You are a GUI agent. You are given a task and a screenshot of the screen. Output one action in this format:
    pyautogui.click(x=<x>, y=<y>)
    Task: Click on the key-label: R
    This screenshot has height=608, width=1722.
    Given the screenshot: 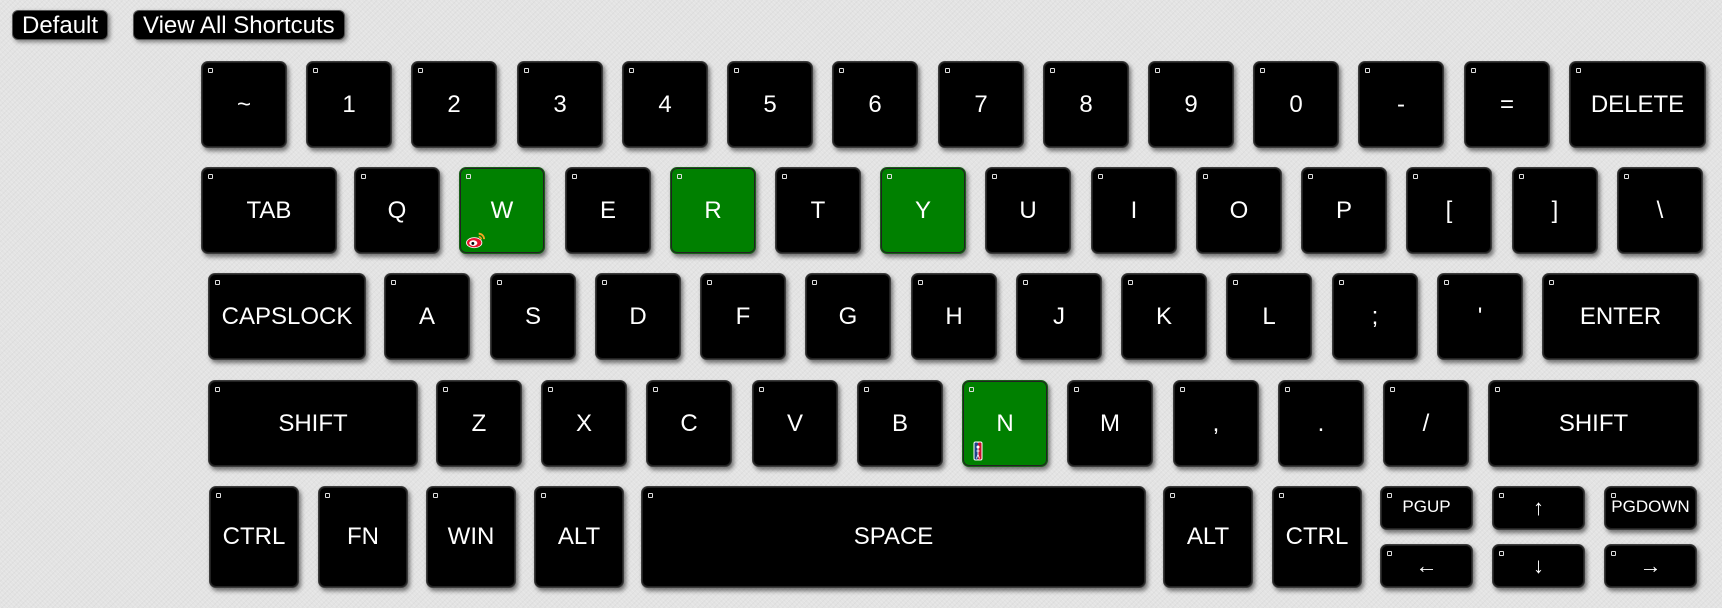 What is the action you would take?
    pyautogui.click(x=713, y=210)
    